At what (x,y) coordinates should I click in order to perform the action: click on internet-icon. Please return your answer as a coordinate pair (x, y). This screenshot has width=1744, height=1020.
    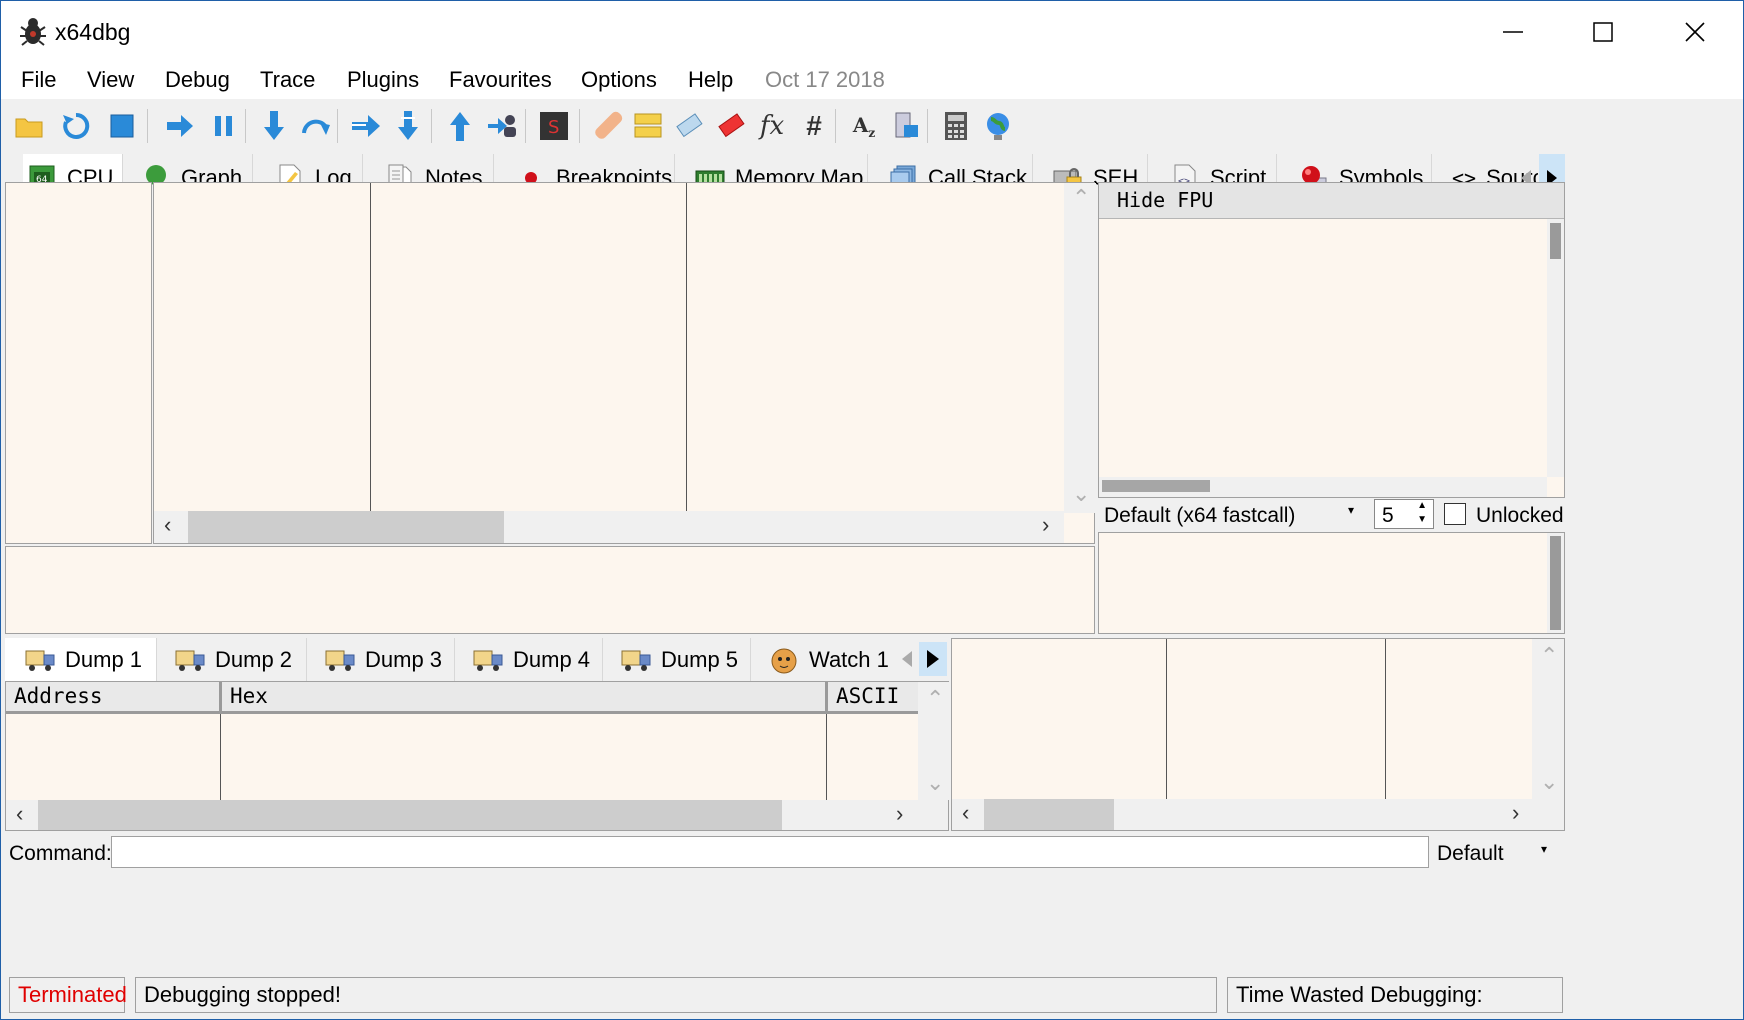
    Looking at the image, I should click on (998, 126).